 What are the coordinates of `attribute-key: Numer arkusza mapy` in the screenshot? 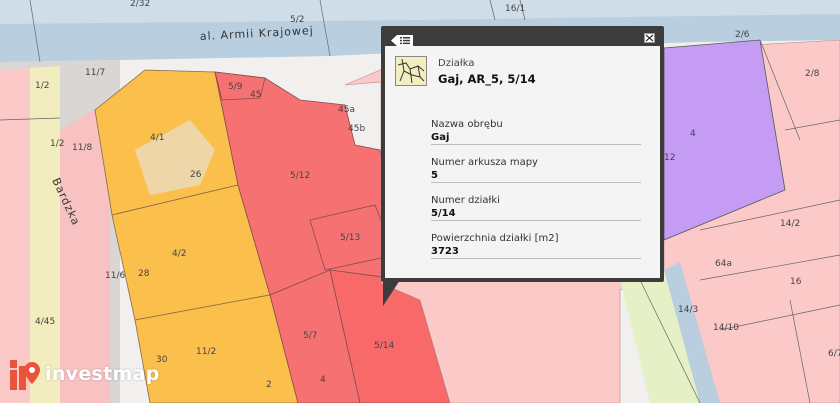 It's located at (484, 162).